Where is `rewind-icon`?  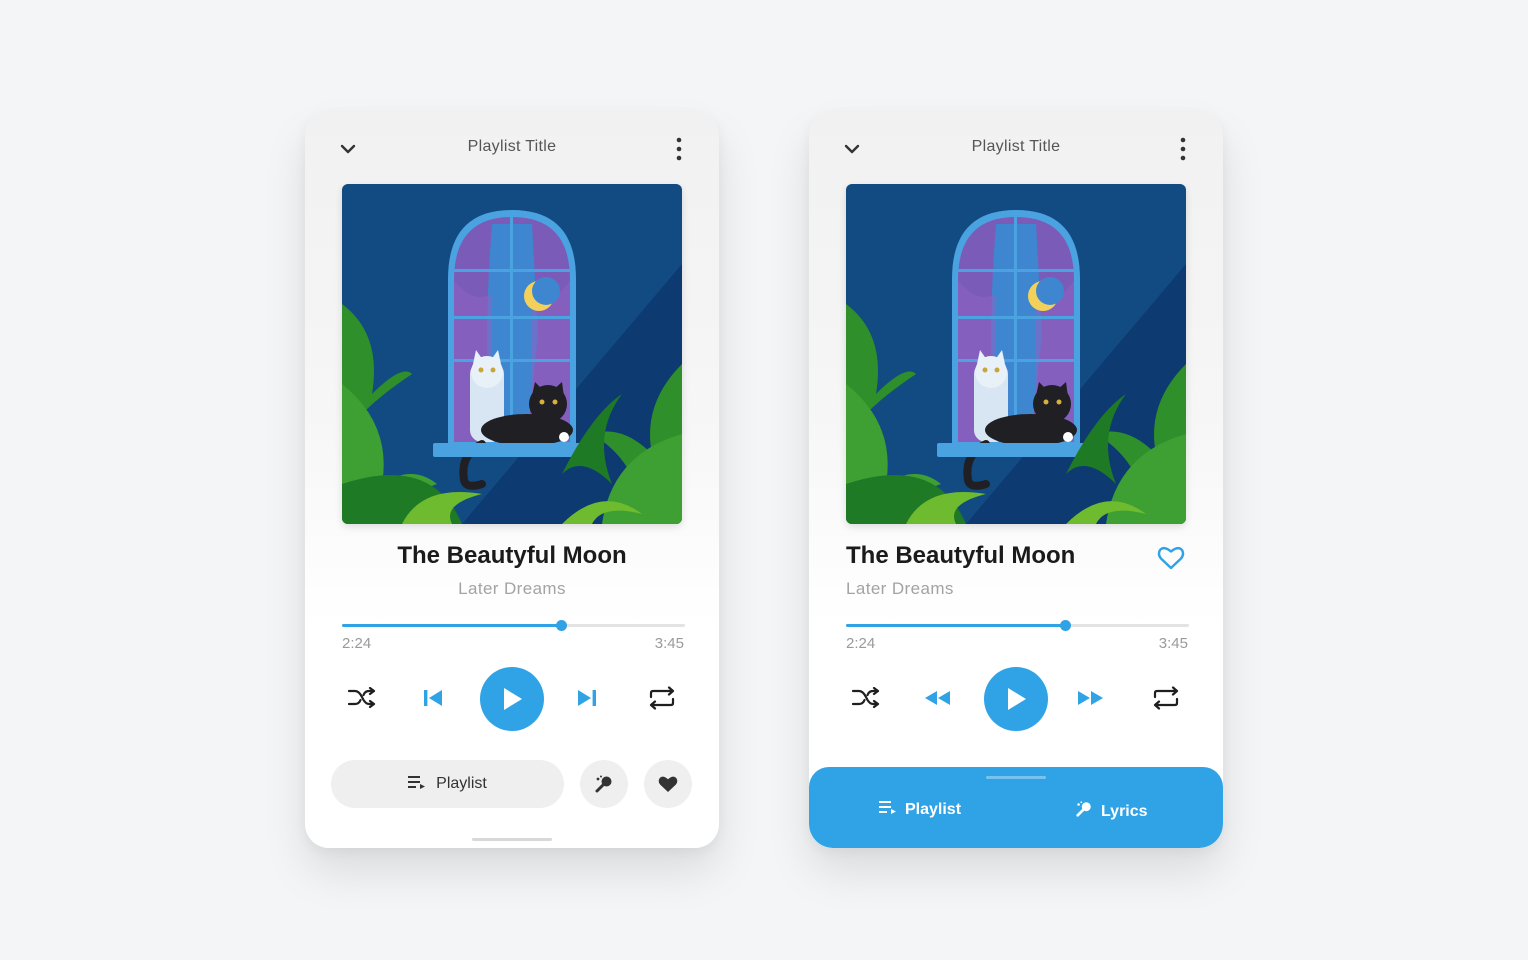 rewind-icon is located at coordinates (937, 698).